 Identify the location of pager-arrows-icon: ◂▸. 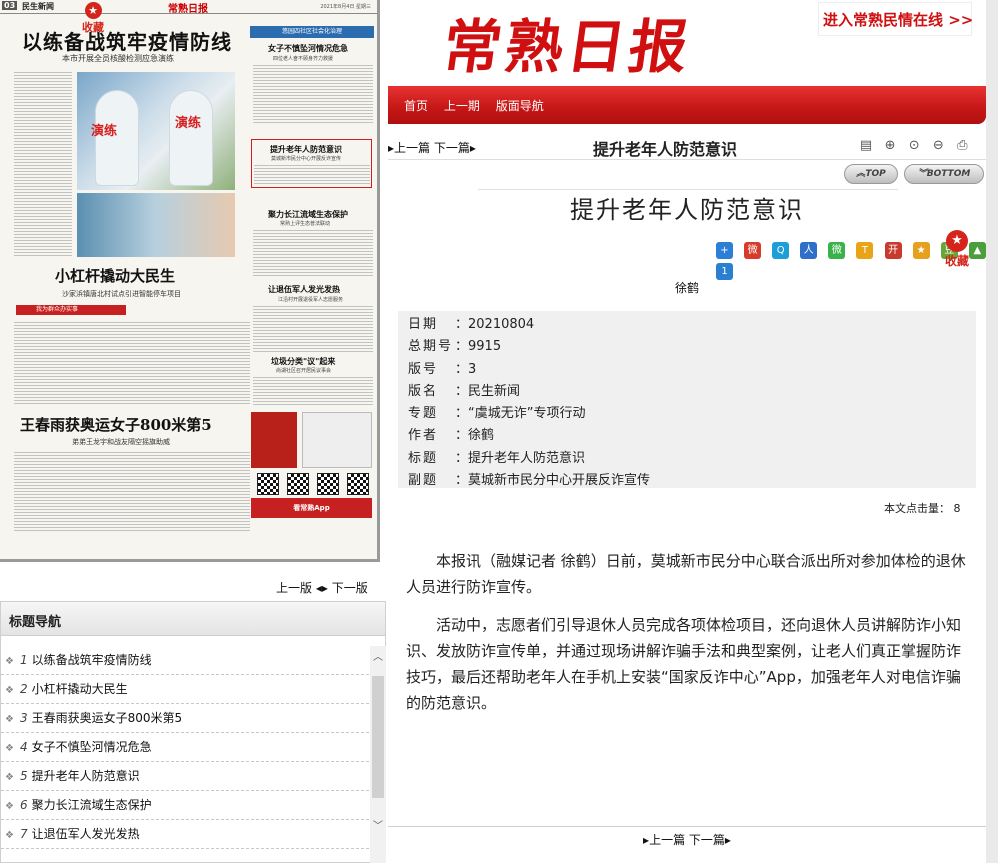
(321, 588).